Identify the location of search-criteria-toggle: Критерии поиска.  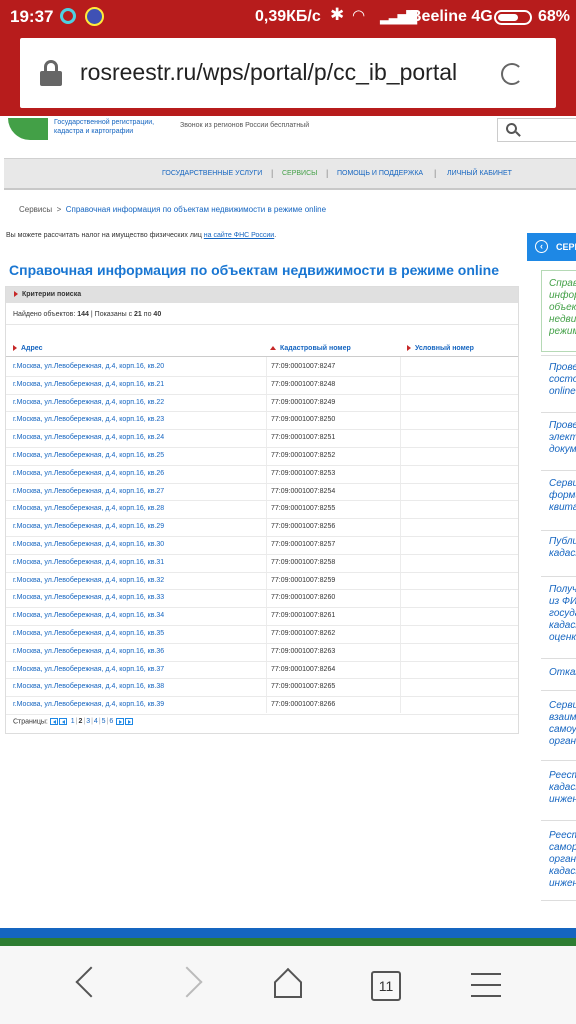
(262, 295).